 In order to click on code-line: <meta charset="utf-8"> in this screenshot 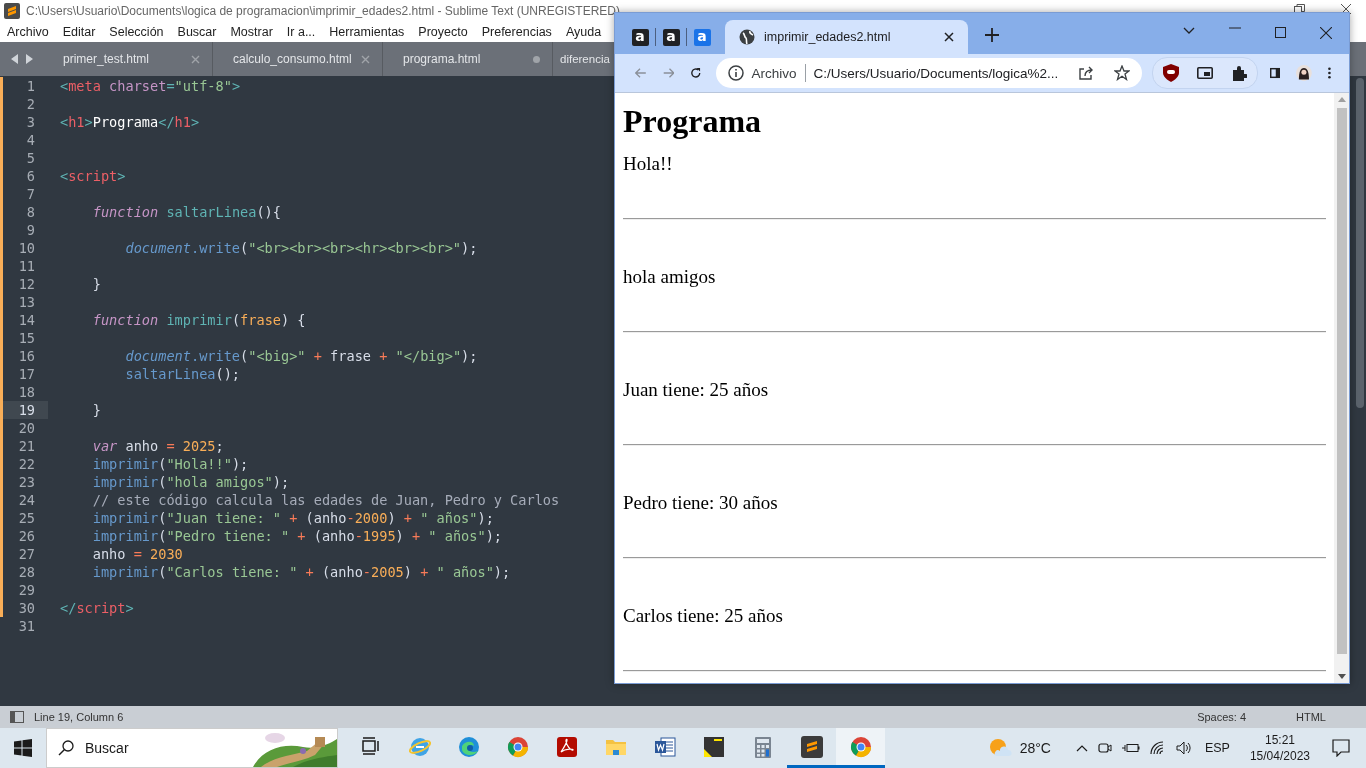, I will do `click(150, 86)`.